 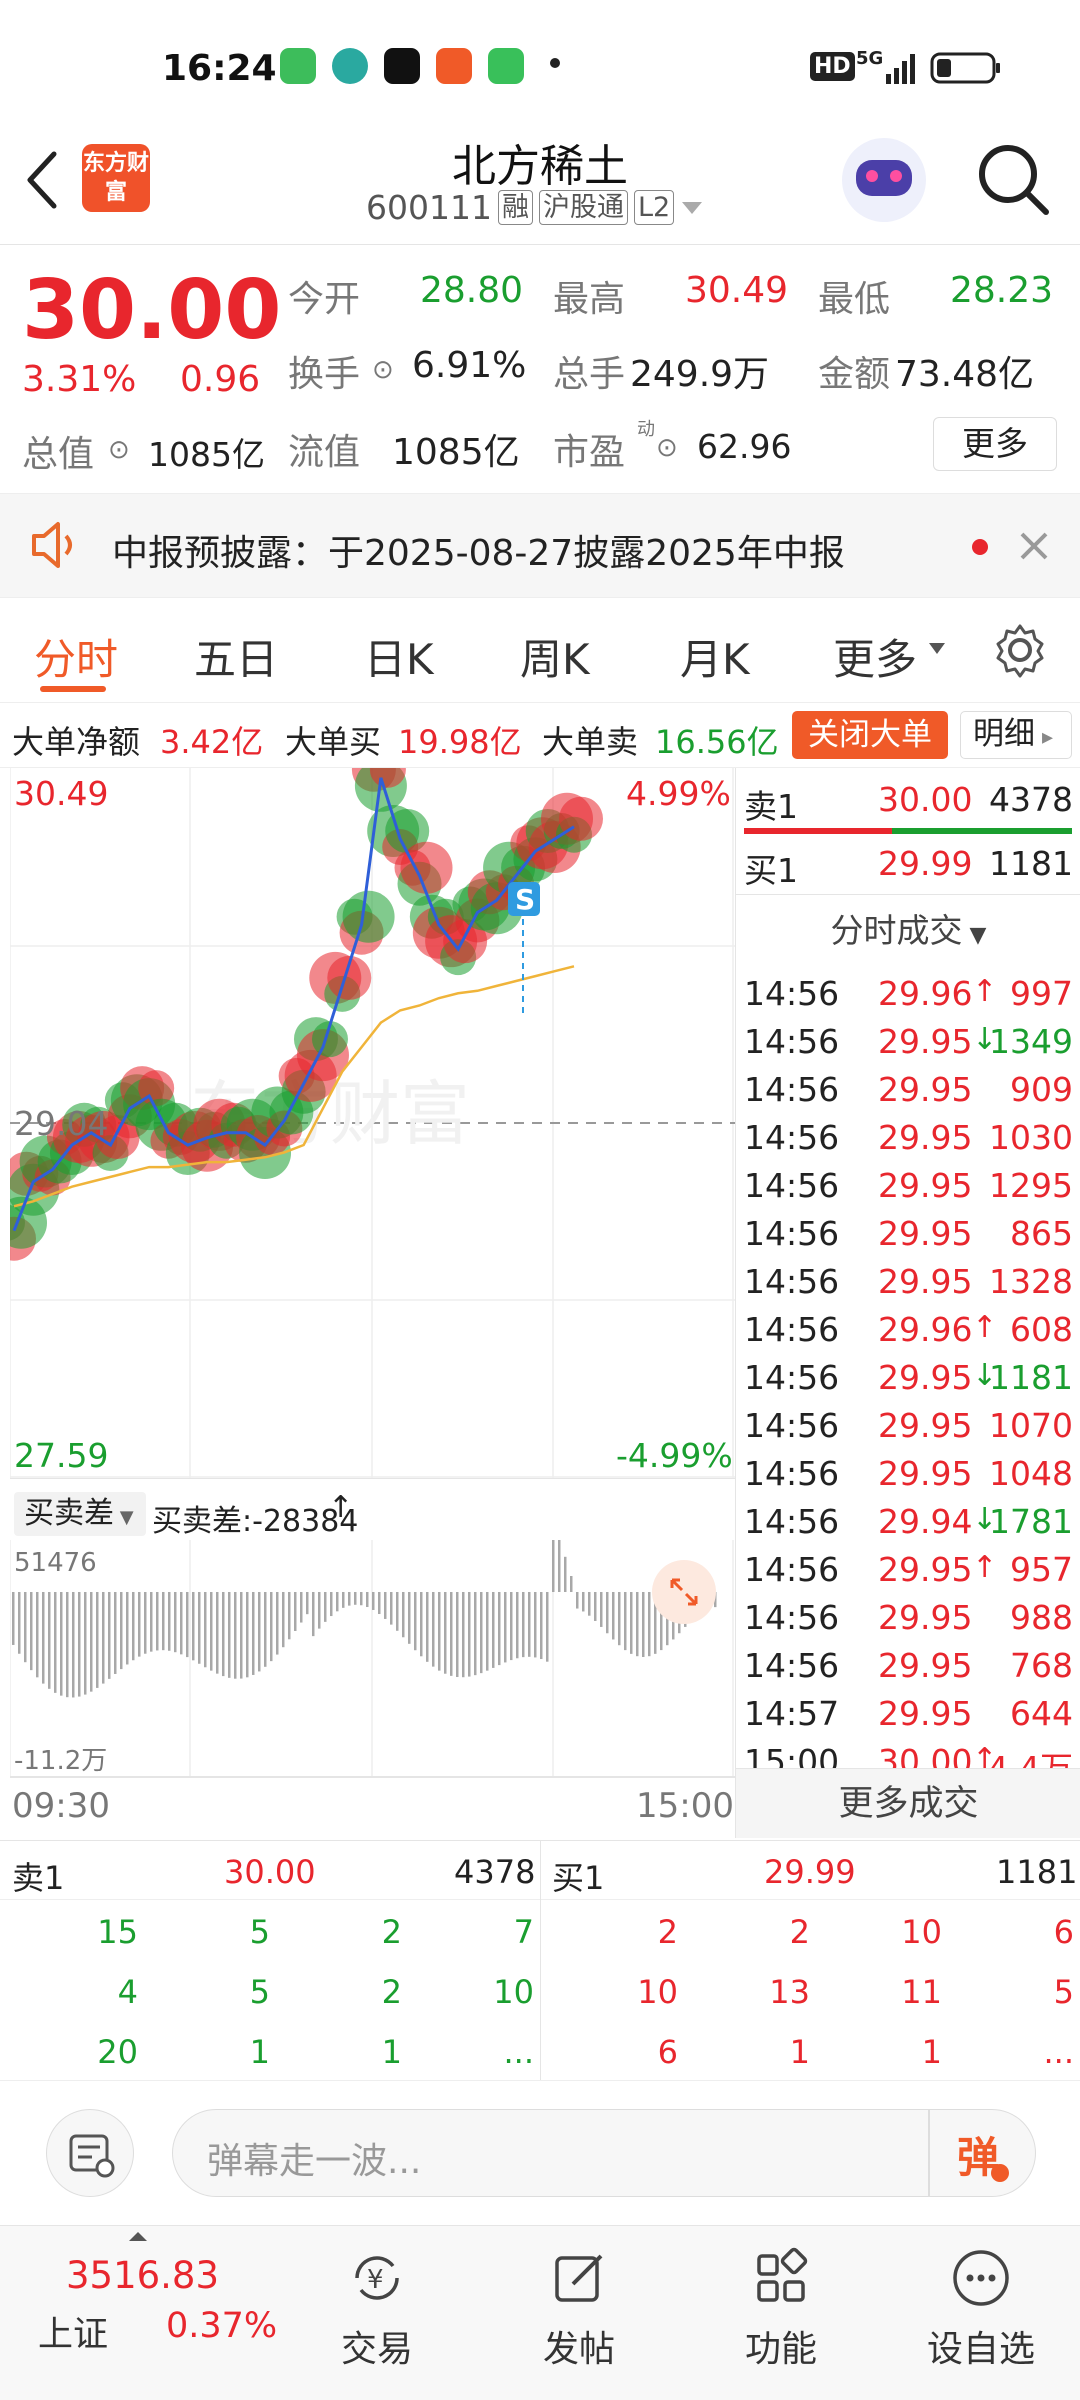 What do you see at coordinates (142, 2275) in the screenshot?
I see `index-value: 3516.83` at bounding box center [142, 2275].